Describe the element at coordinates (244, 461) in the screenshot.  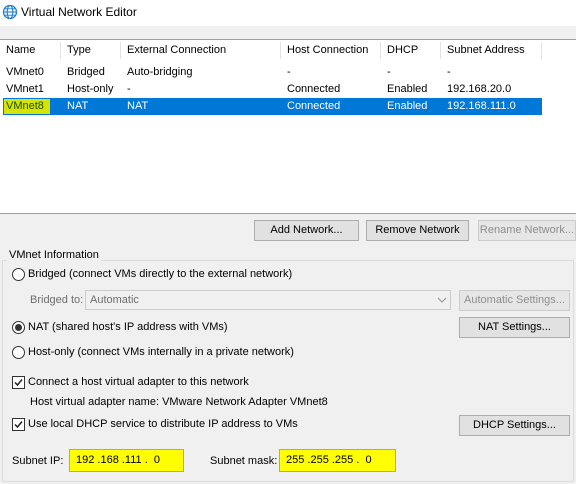
I see `subnet-mask-label: Subnet mask:` at that location.